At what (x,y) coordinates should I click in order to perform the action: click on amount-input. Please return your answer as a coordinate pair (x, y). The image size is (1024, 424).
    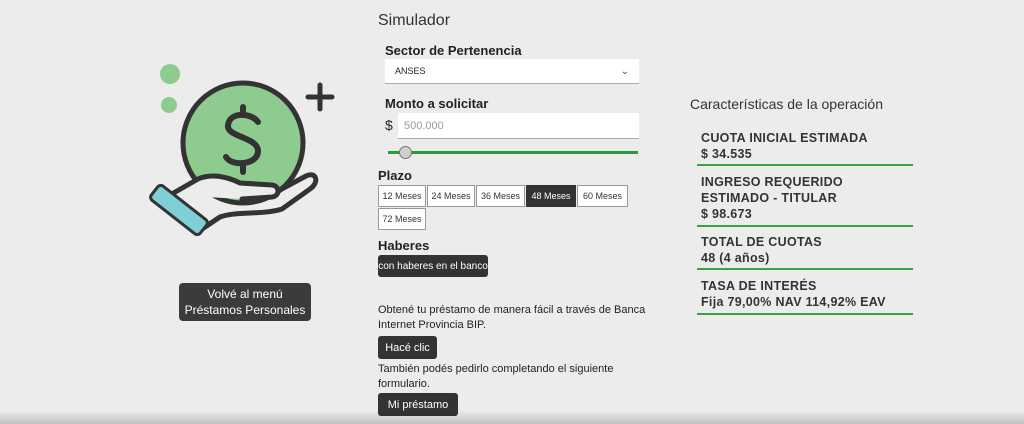
    Looking at the image, I should click on (518, 126).